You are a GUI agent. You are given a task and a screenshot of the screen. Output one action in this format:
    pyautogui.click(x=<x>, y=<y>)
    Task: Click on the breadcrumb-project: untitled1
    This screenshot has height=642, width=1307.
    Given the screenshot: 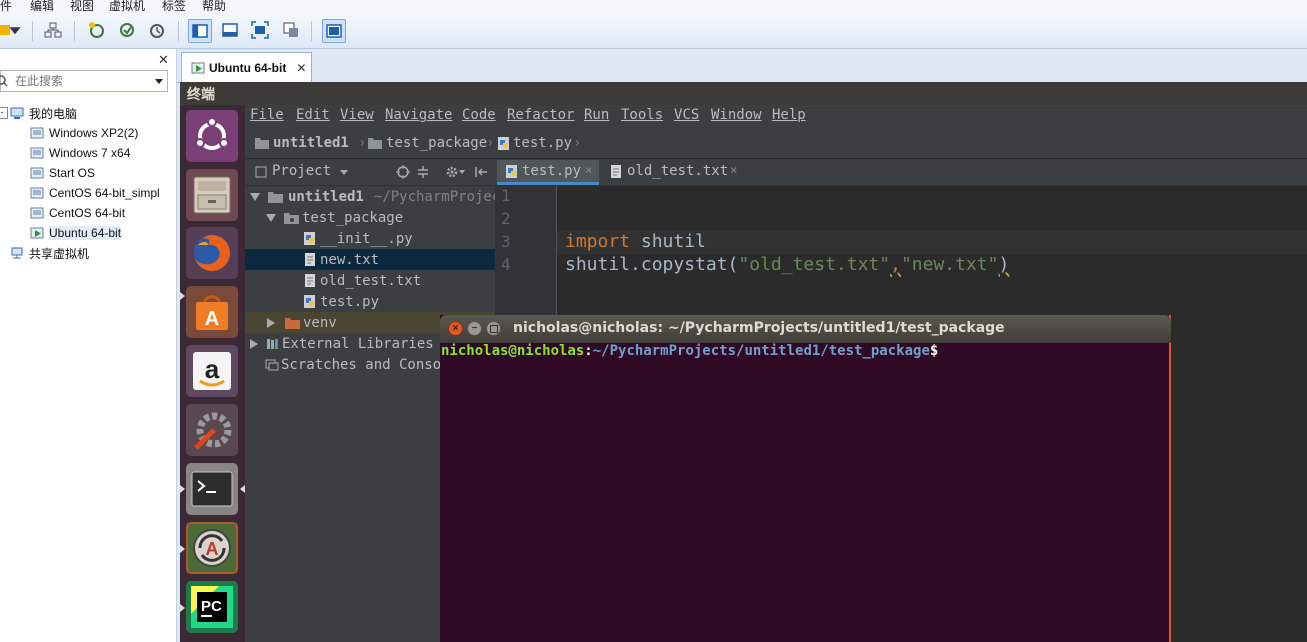 What is the action you would take?
    pyautogui.click(x=311, y=143)
    